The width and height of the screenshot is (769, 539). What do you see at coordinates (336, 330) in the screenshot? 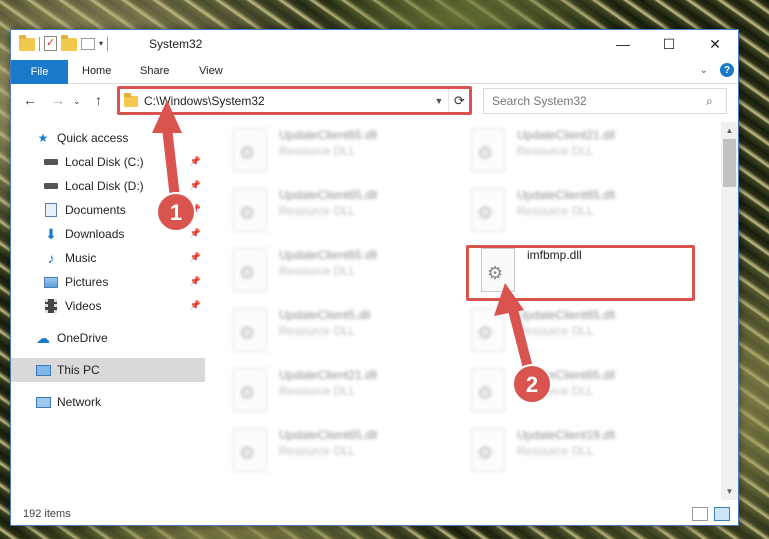
I see `file-item: UpdateClient5.dll Resource DLL` at bounding box center [336, 330].